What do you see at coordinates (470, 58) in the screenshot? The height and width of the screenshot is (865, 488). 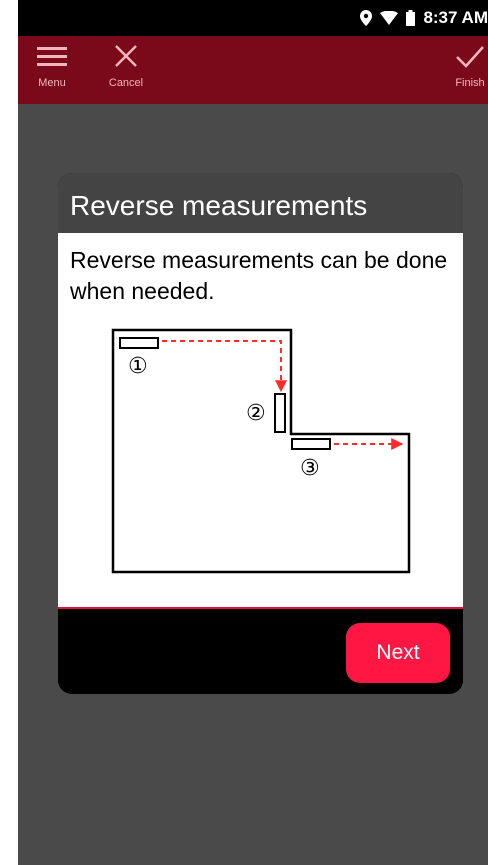 I see `checkmark-icon` at bounding box center [470, 58].